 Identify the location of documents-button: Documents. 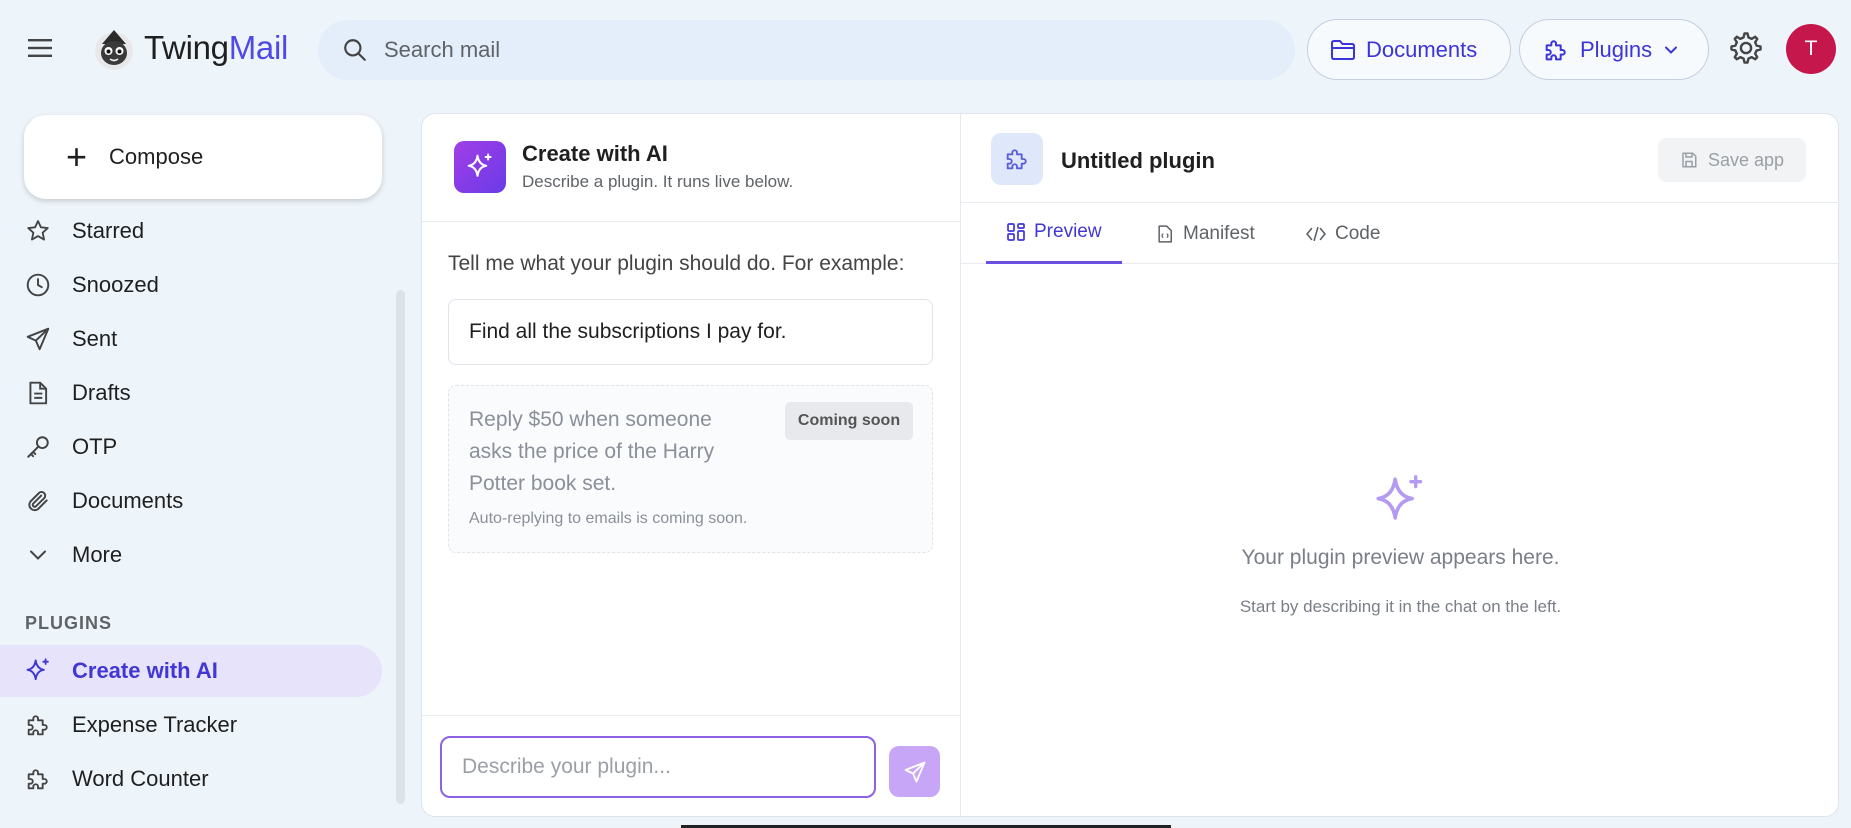
(1409, 49).